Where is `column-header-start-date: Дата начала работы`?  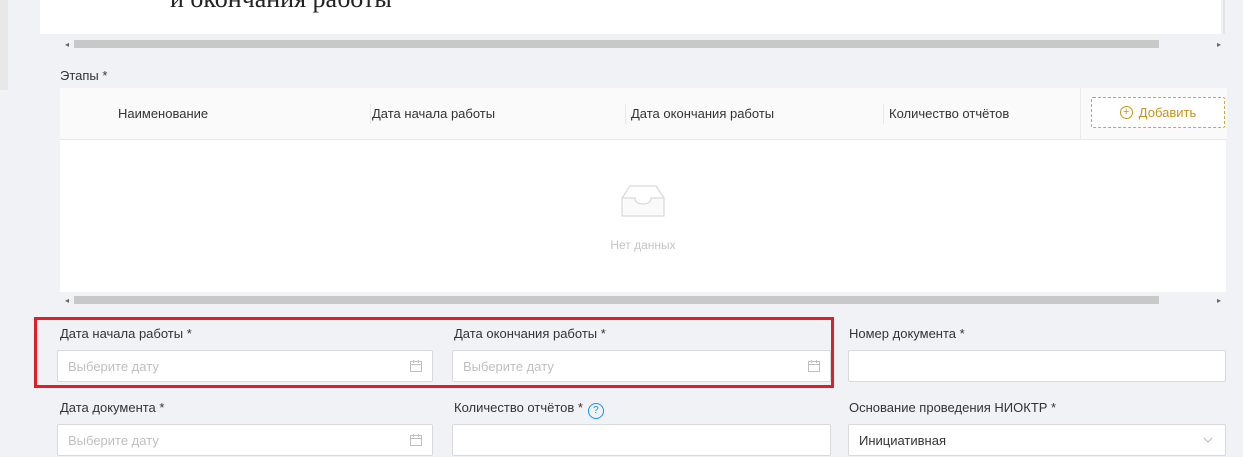 column-header-start-date: Дата начала работы is located at coordinates (434, 113).